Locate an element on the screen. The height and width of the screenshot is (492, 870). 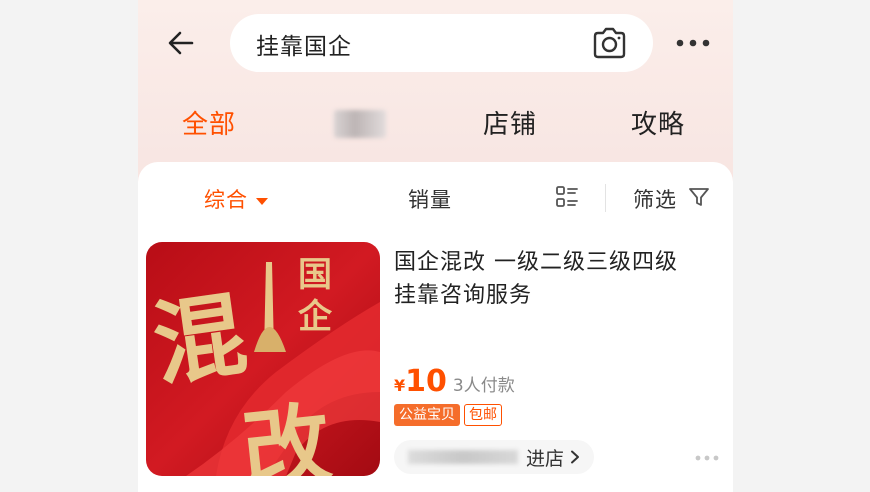
product-badges: 公益宝贝 包邮 is located at coordinates (448, 416).